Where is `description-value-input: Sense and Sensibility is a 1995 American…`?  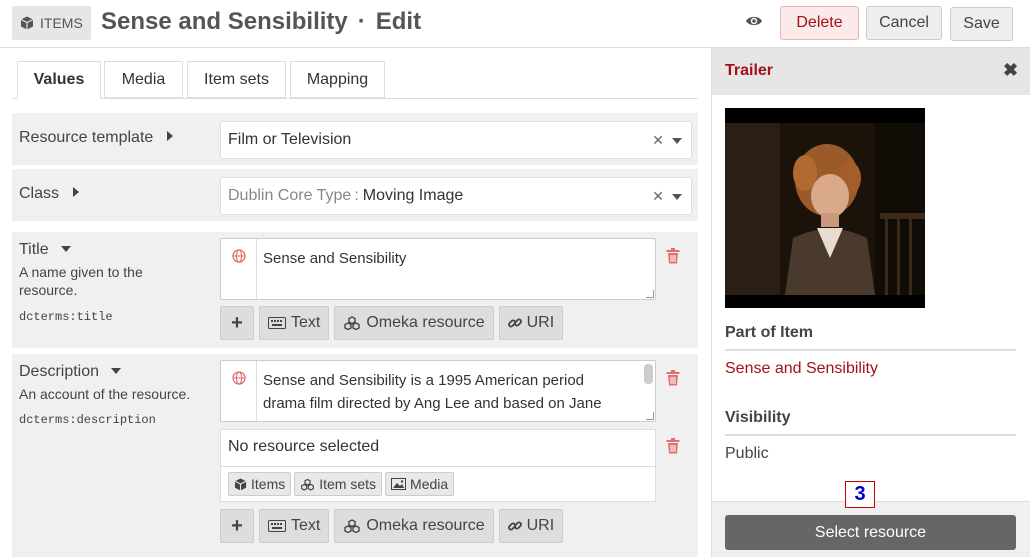
description-value-input: Sense and Sensibility is a 1995 American… is located at coordinates (438, 391).